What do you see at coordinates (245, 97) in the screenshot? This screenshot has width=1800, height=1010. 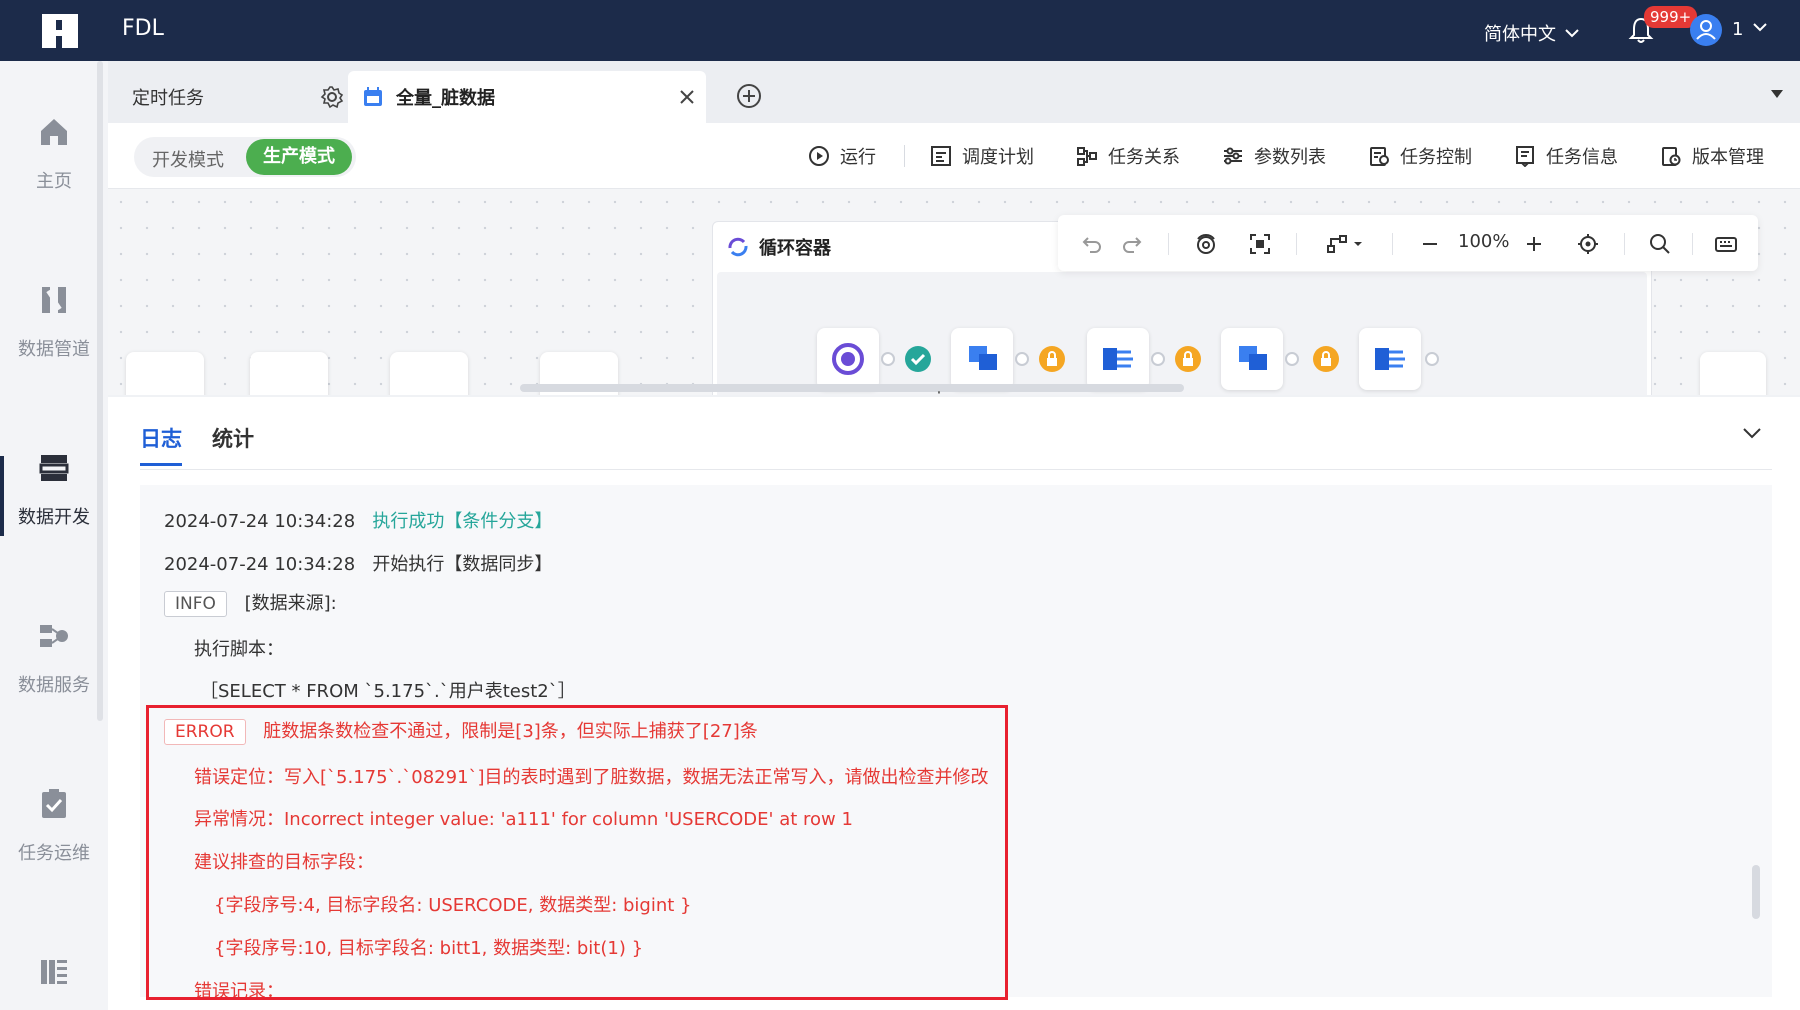 I see `tab-scheduled-tasks: 定时任务` at bounding box center [245, 97].